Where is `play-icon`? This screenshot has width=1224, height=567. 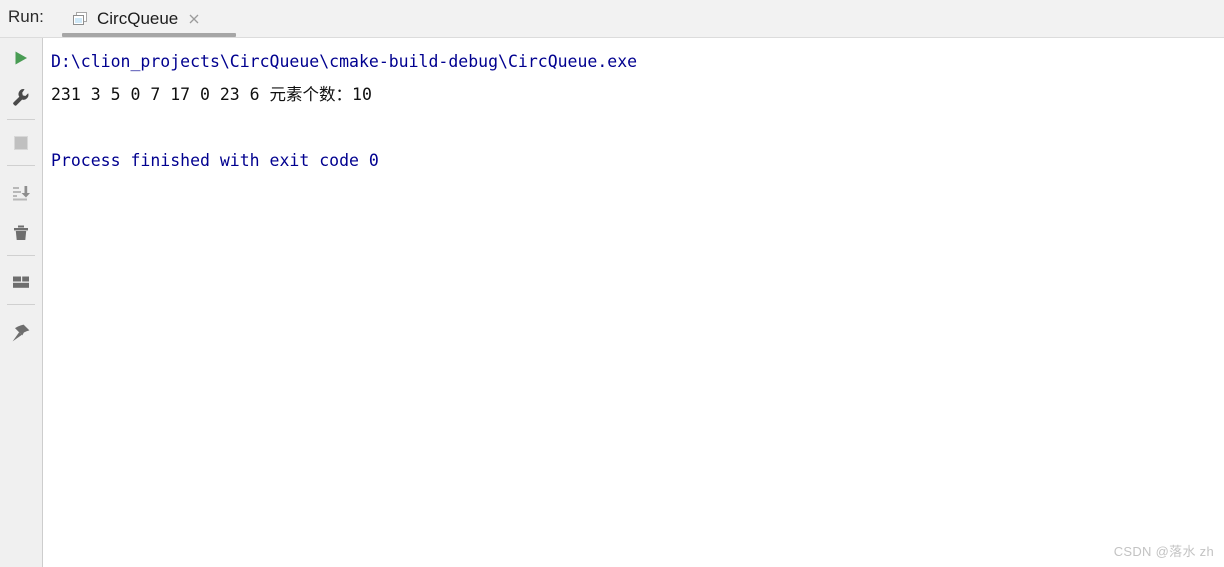 play-icon is located at coordinates (21, 60).